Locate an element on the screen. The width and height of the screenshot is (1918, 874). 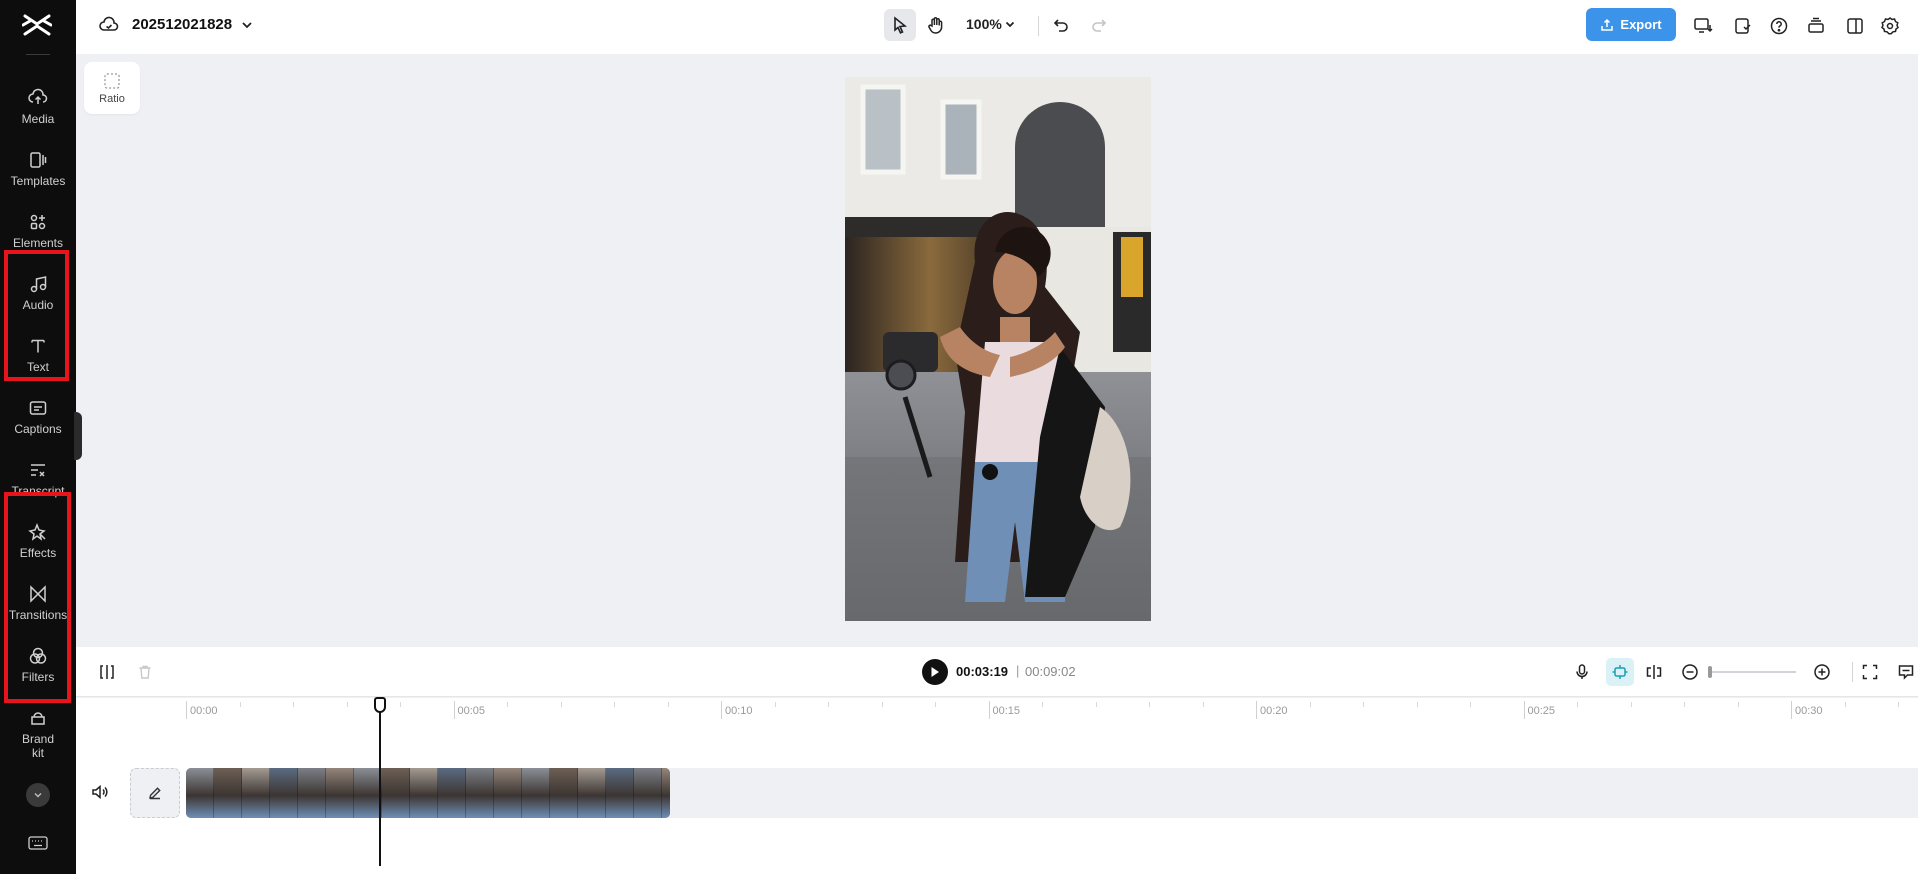
comment-icon is located at coordinates (1906, 672).